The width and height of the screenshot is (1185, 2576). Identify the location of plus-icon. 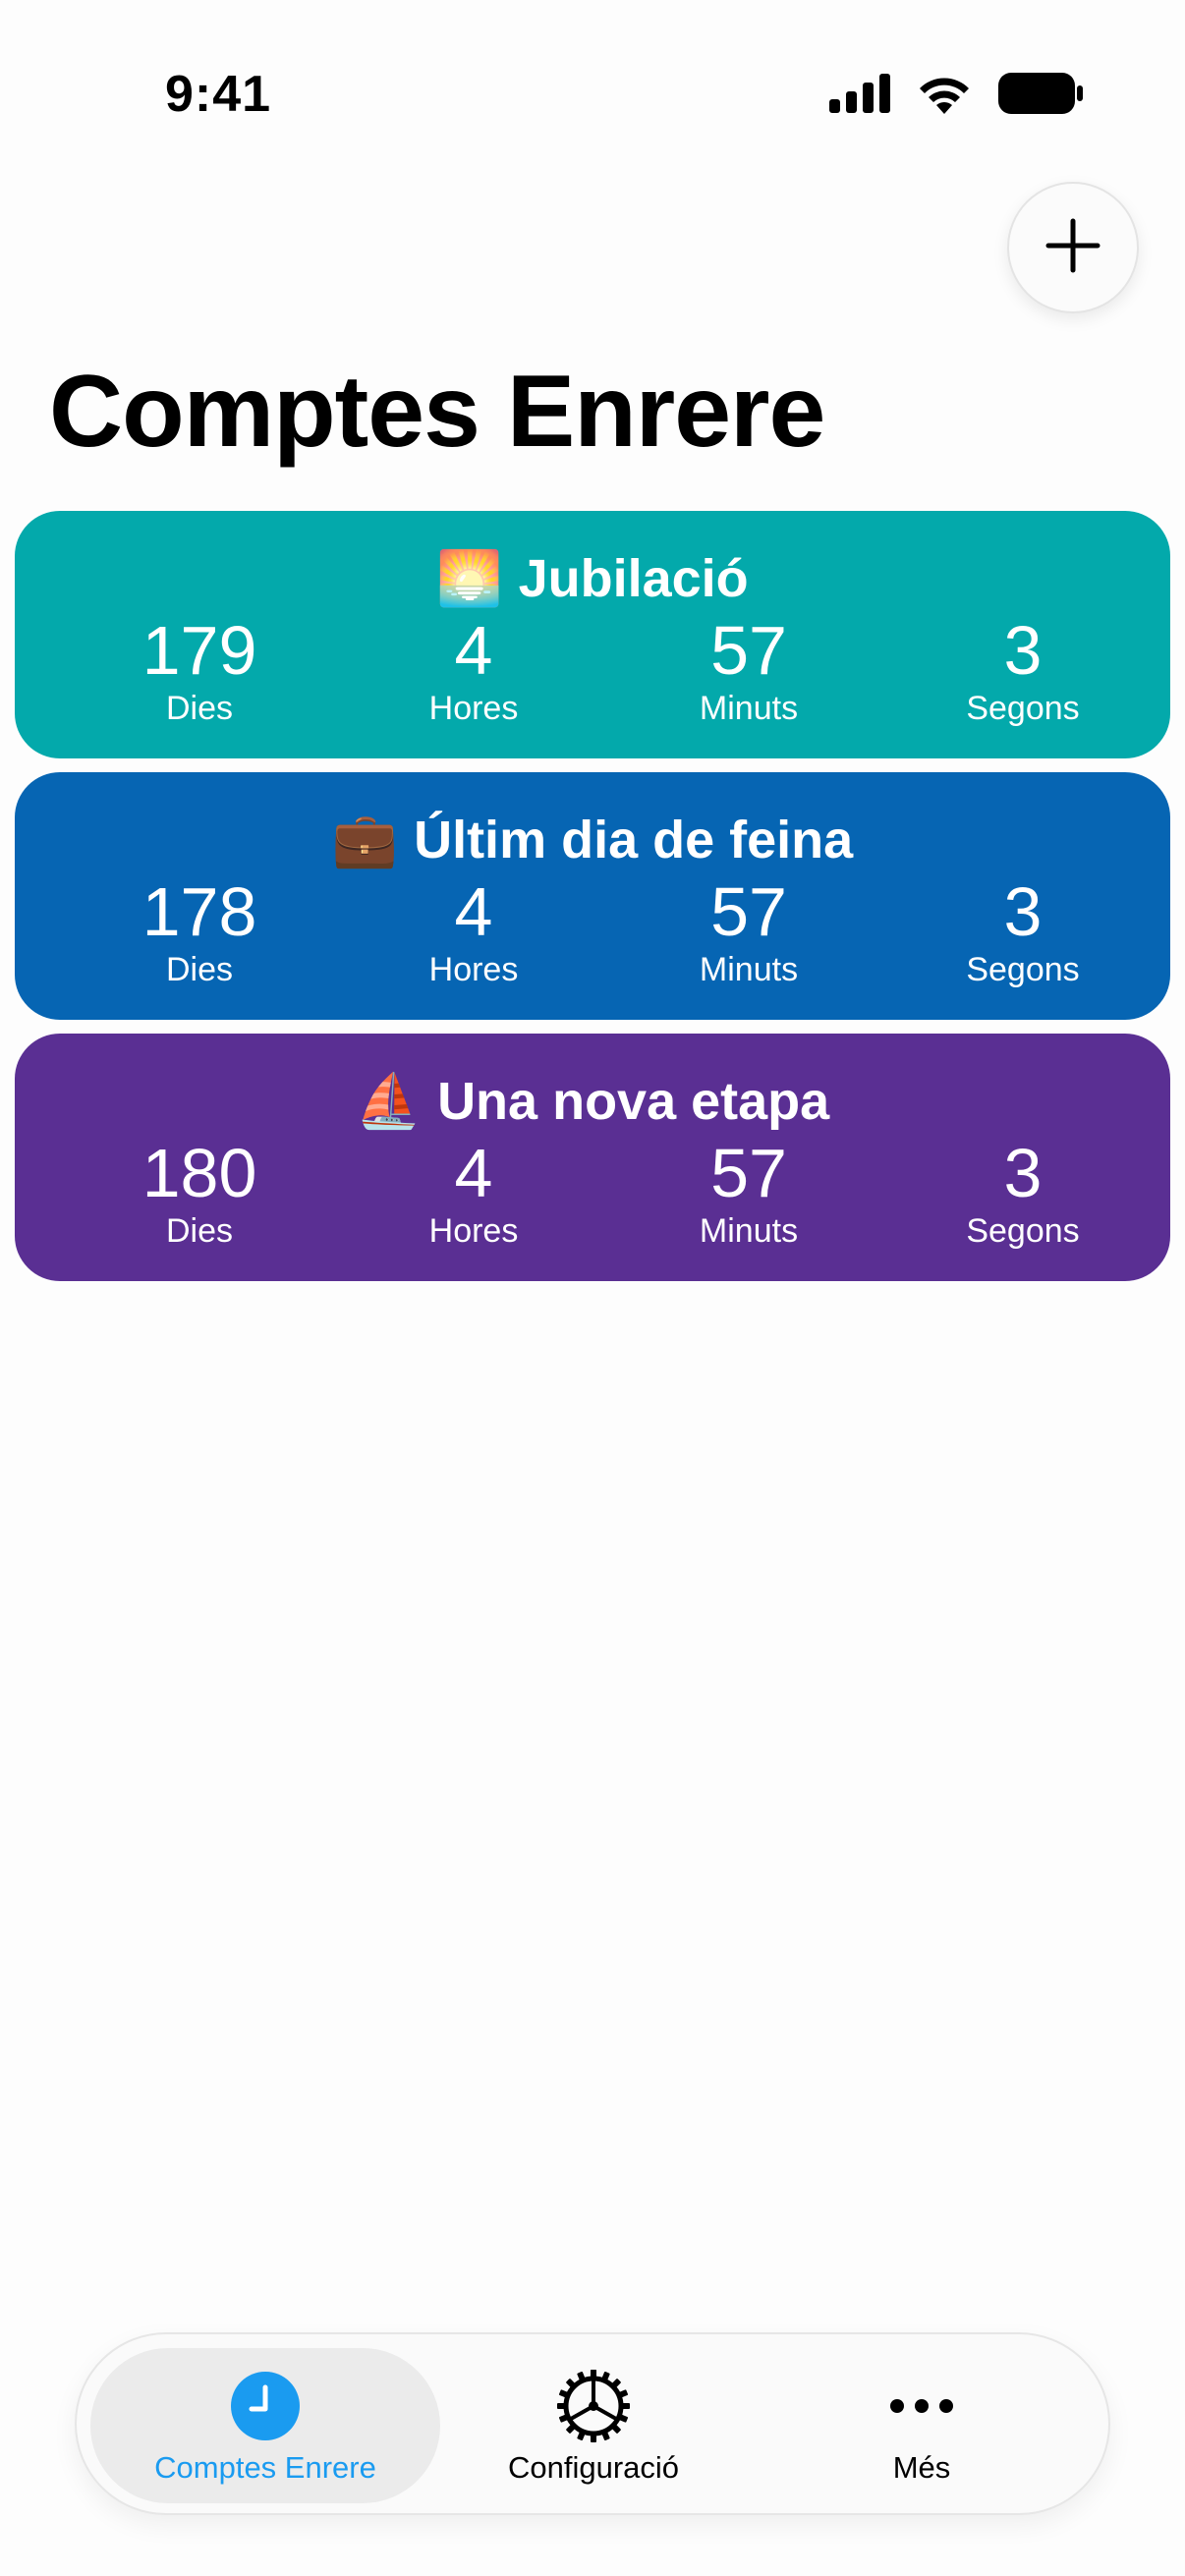
(1072, 248).